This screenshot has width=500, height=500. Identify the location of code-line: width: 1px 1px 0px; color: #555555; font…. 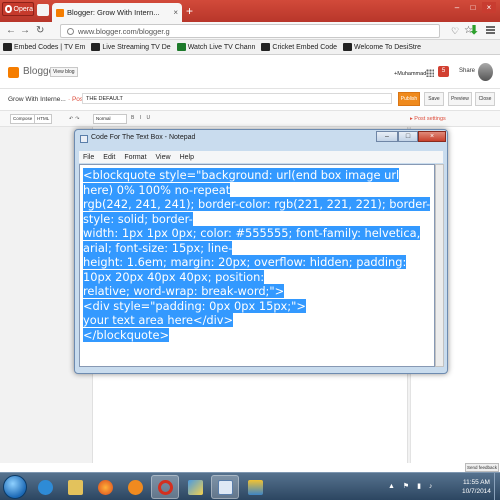
(252, 240).